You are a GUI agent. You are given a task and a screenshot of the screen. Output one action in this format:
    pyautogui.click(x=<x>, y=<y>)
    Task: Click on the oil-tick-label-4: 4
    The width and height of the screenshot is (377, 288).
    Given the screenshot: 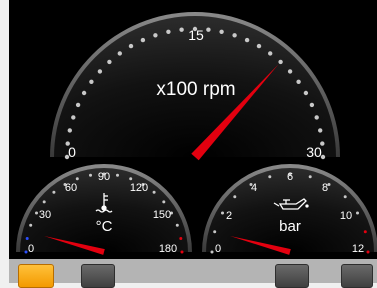 What is the action you would take?
    pyautogui.click(x=254, y=188)
    